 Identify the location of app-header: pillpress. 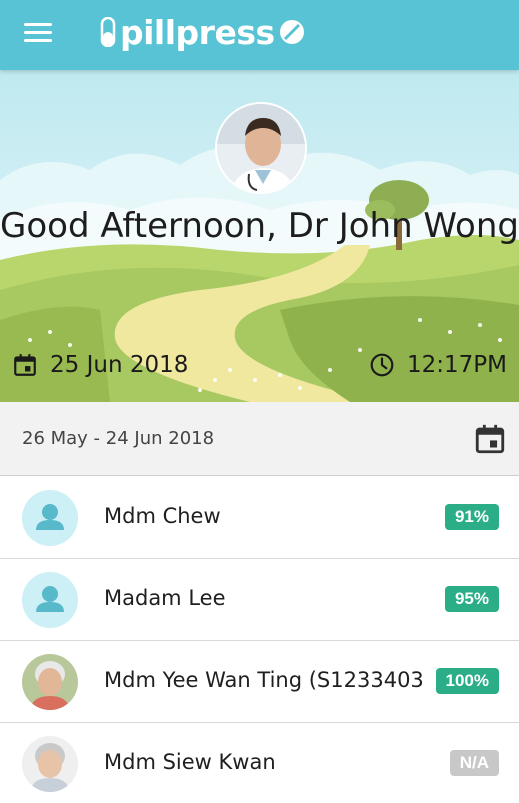
(259, 35).